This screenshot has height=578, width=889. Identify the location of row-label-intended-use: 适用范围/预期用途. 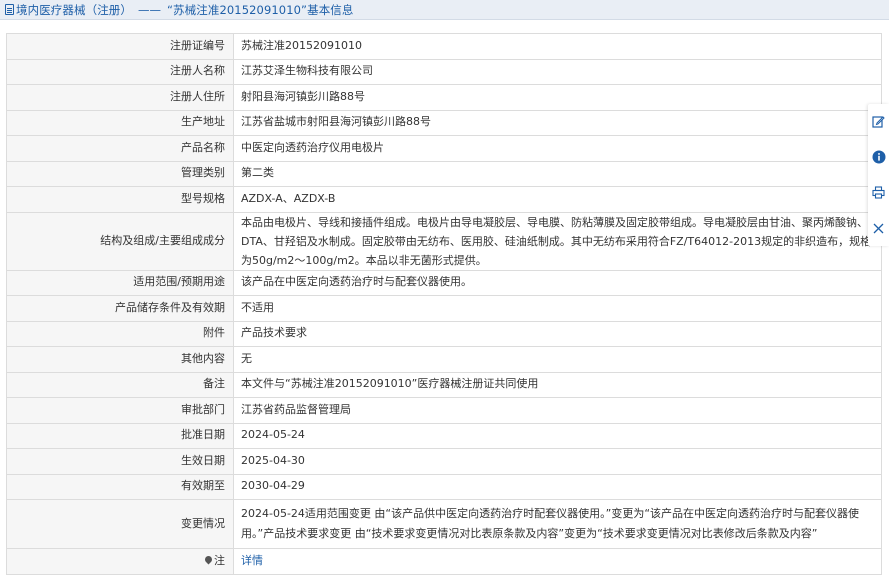
(120, 282).